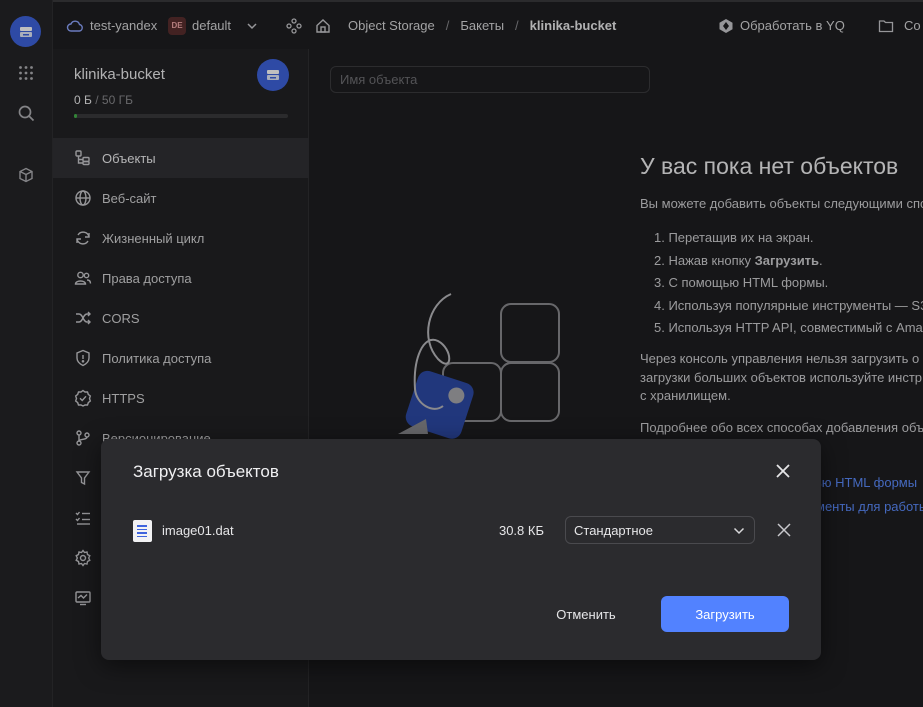 The width and height of the screenshot is (923, 707). I want to click on close-icon, so click(783, 471).